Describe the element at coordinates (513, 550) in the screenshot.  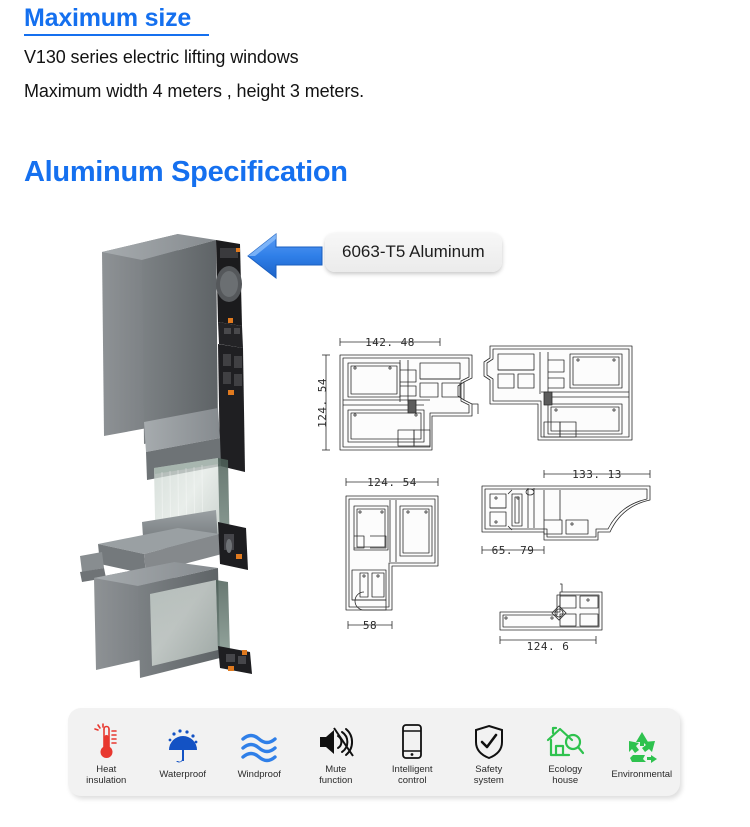
I see `dim-bottom-4: 65. 79` at that location.